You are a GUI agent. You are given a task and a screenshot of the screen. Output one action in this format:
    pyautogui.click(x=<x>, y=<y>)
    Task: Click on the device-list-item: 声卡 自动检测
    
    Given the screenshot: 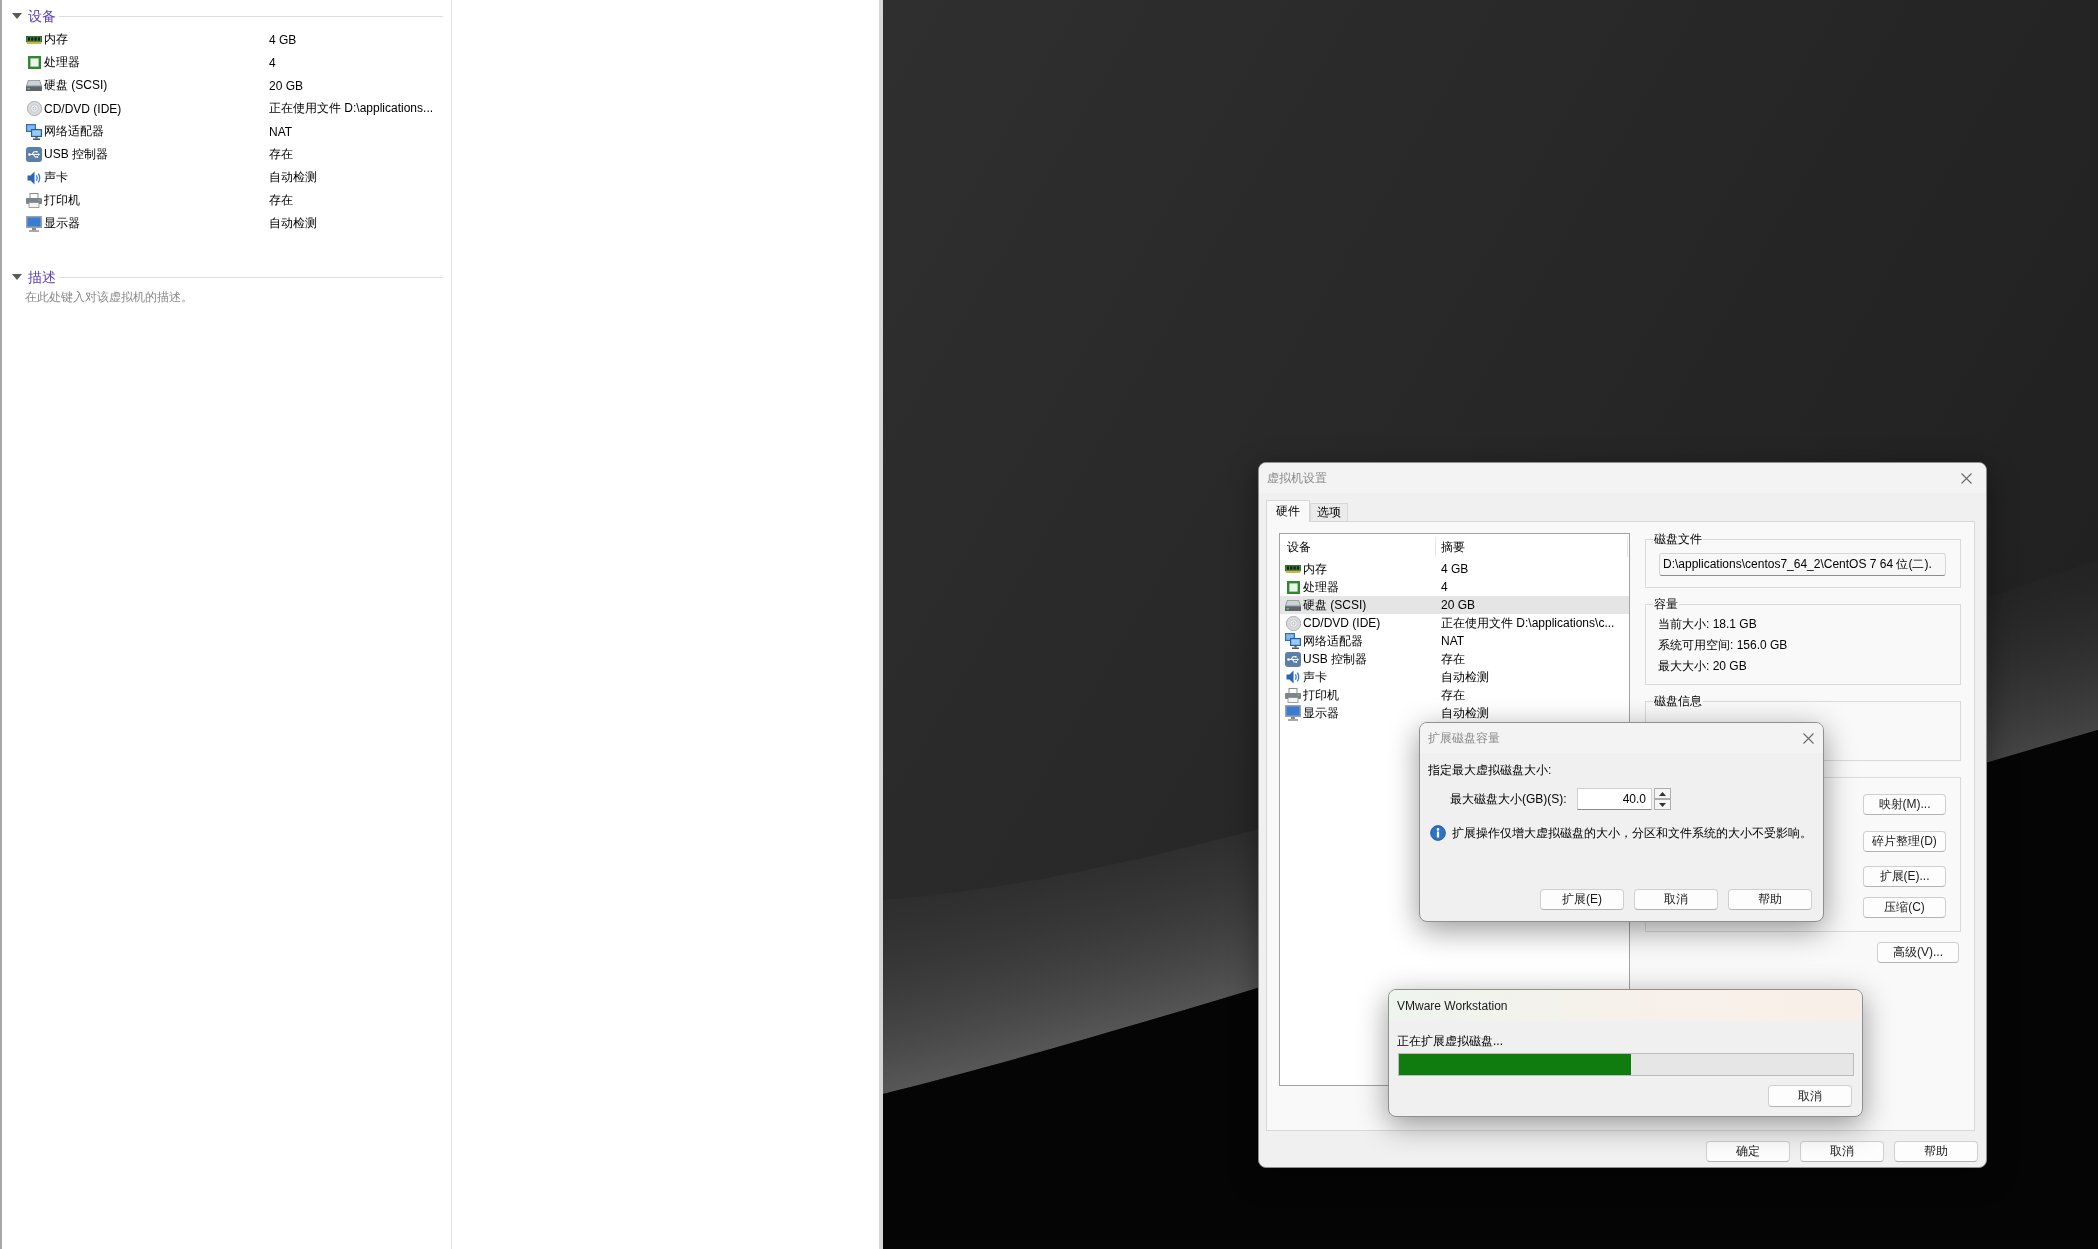 What is the action you would take?
    pyautogui.click(x=1454, y=677)
    